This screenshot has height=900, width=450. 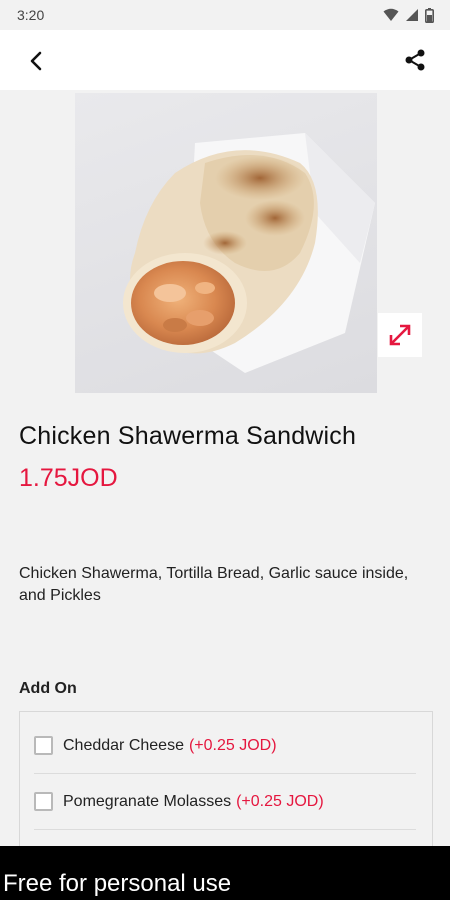 I want to click on status-icons, so click(x=408, y=15).